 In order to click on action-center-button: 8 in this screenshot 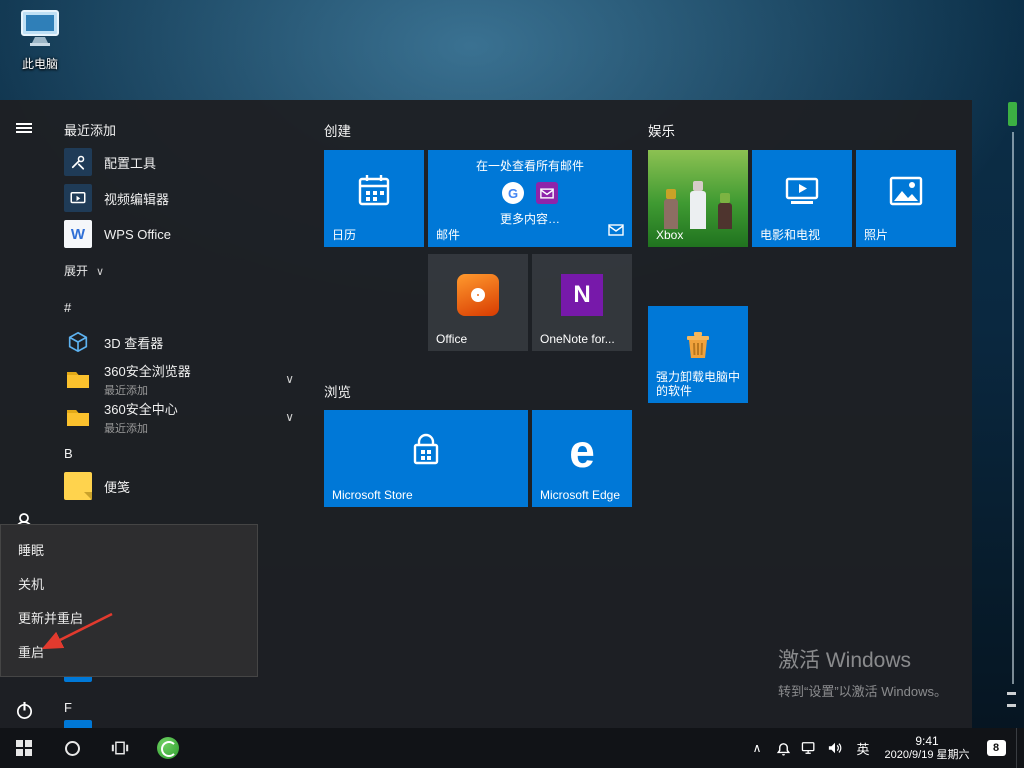, I will do `click(996, 748)`.